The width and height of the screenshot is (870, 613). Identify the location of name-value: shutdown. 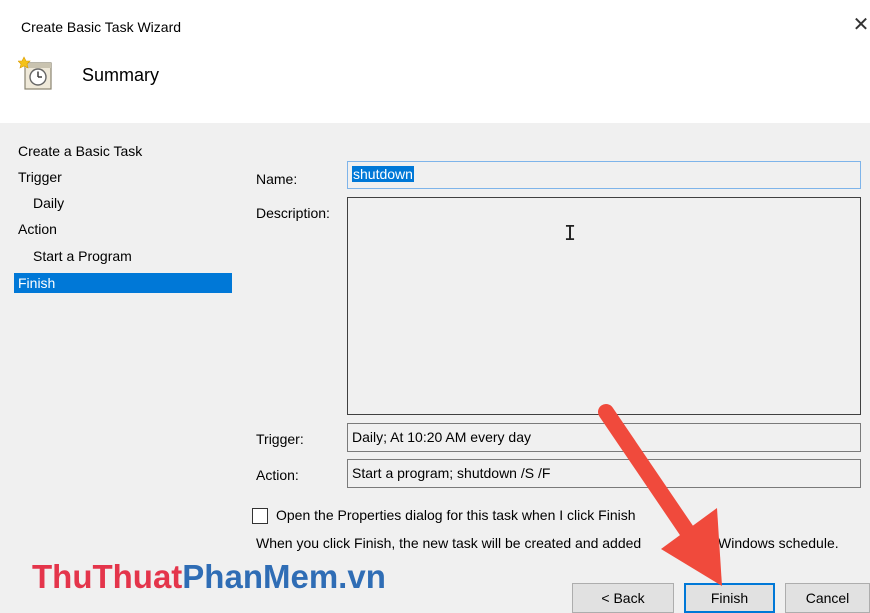
(383, 174).